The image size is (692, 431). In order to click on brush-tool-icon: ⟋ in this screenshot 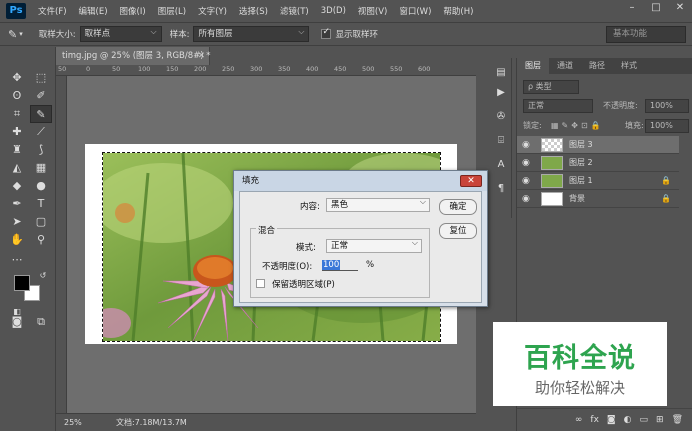, I will do `click(41, 132)`.